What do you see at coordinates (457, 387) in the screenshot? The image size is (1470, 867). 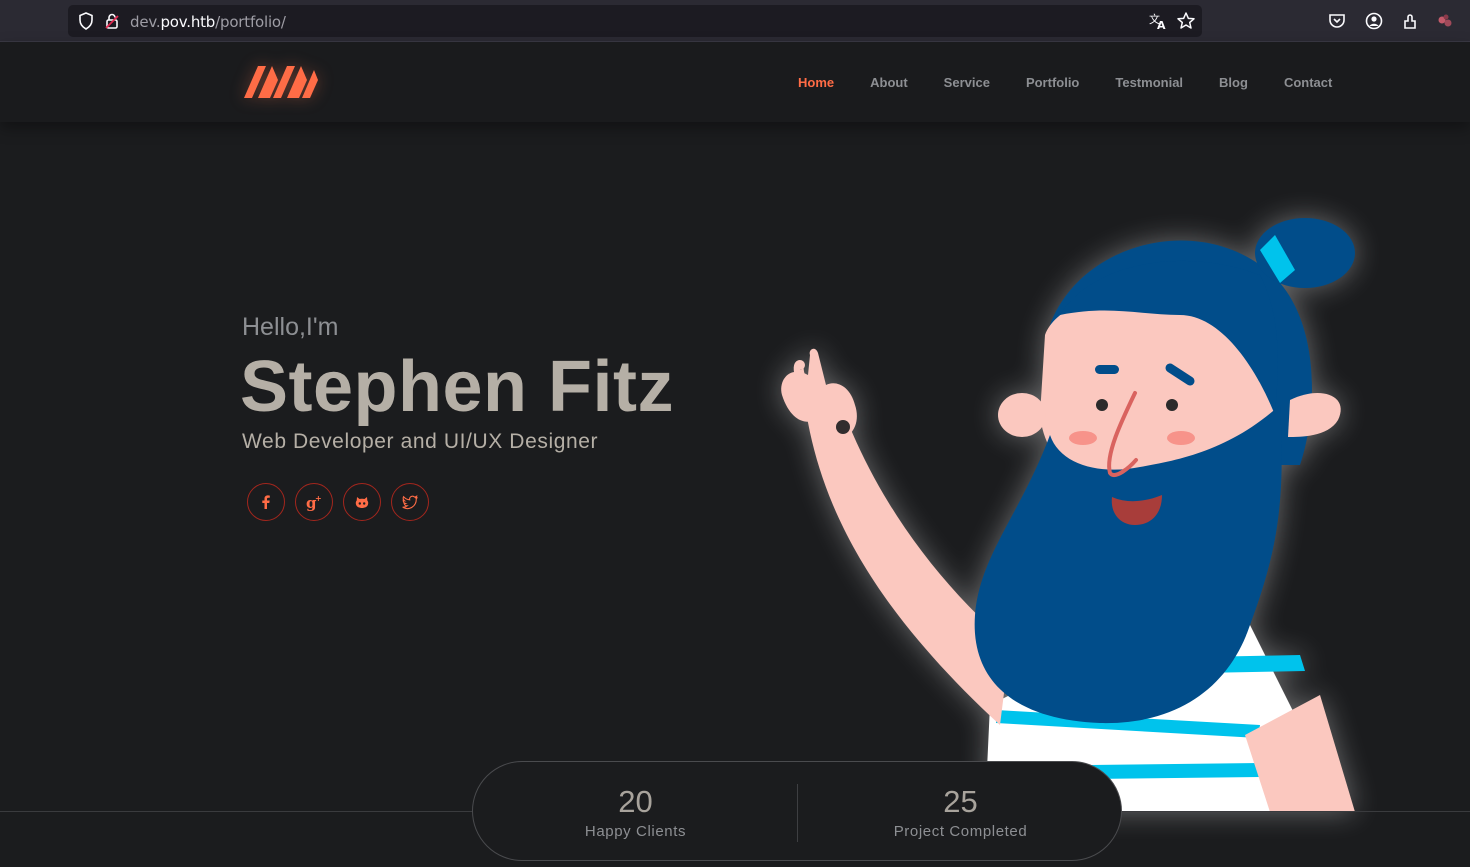 I see `hero-name: Stephen Fitz` at bounding box center [457, 387].